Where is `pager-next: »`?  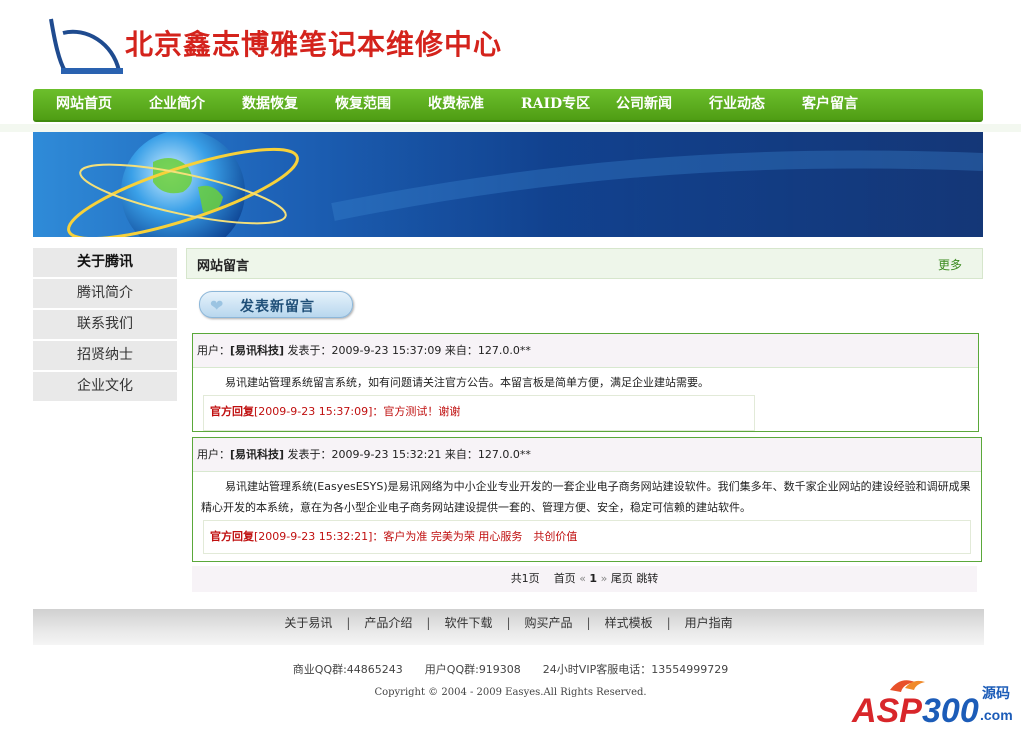
pager-next: » is located at coordinates (604, 578).